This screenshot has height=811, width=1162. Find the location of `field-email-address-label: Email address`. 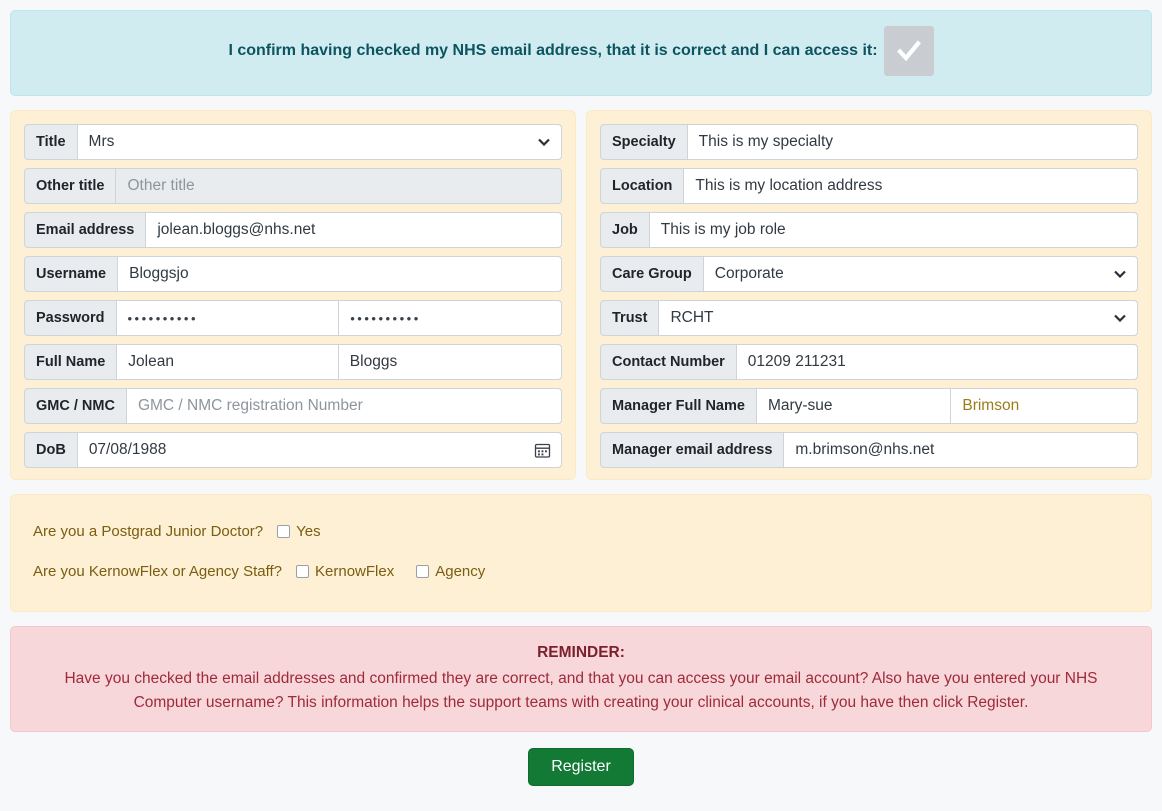

field-email-address-label: Email address is located at coordinates (85, 230).